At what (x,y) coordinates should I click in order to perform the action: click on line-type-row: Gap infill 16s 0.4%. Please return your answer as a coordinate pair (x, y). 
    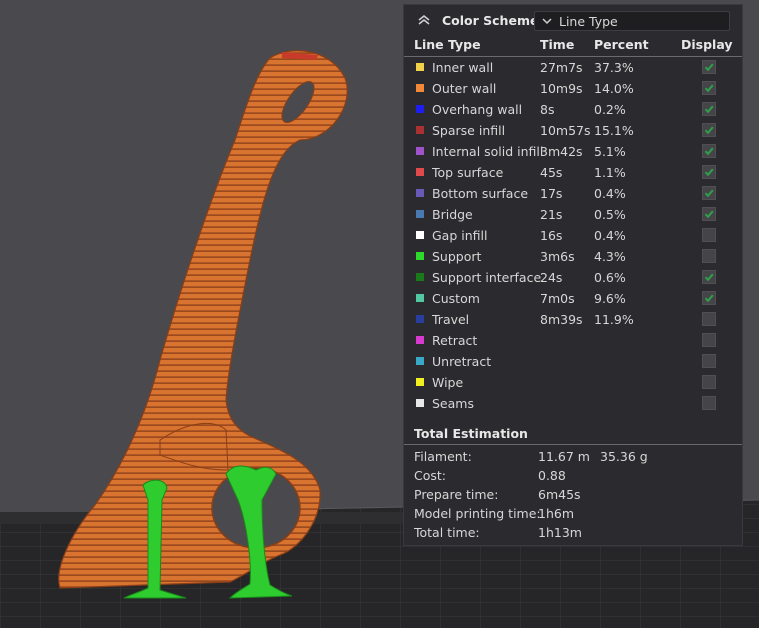
    Looking at the image, I should click on (573, 235).